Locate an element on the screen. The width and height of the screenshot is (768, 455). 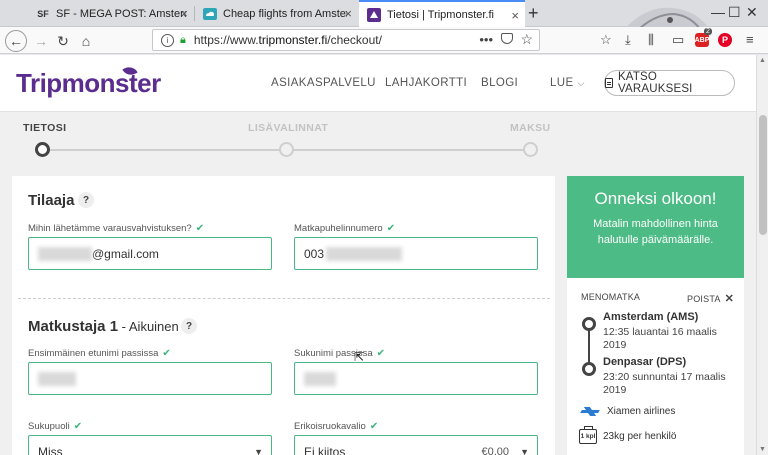
step-label-payment: MAKSU is located at coordinates (530, 128).